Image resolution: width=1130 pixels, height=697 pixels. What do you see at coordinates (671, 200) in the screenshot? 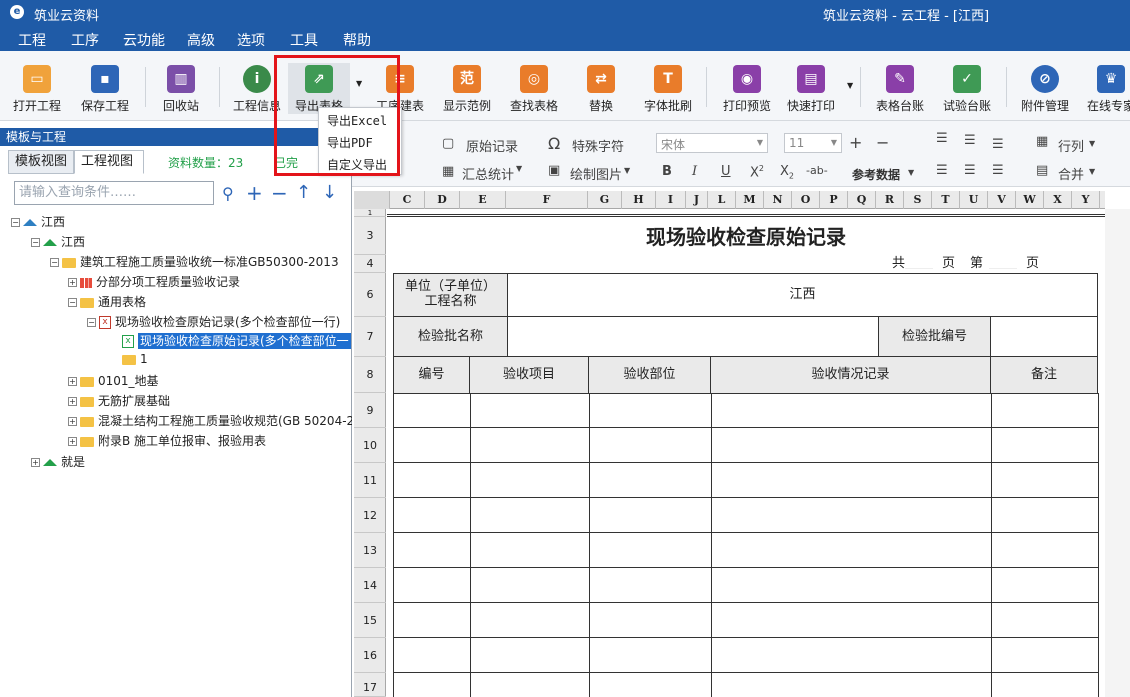
I see `column-header-cell: I` at bounding box center [671, 200].